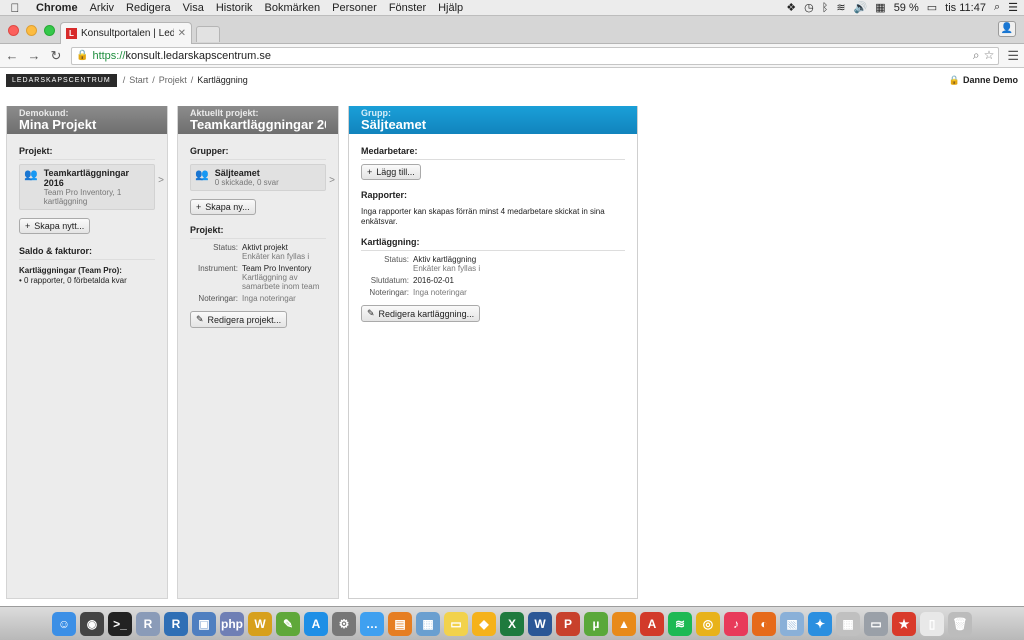 The height and width of the screenshot is (640, 1024). Describe the element at coordinates (764, 623) in the screenshot. I see `firefox-icon: ◐` at that location.